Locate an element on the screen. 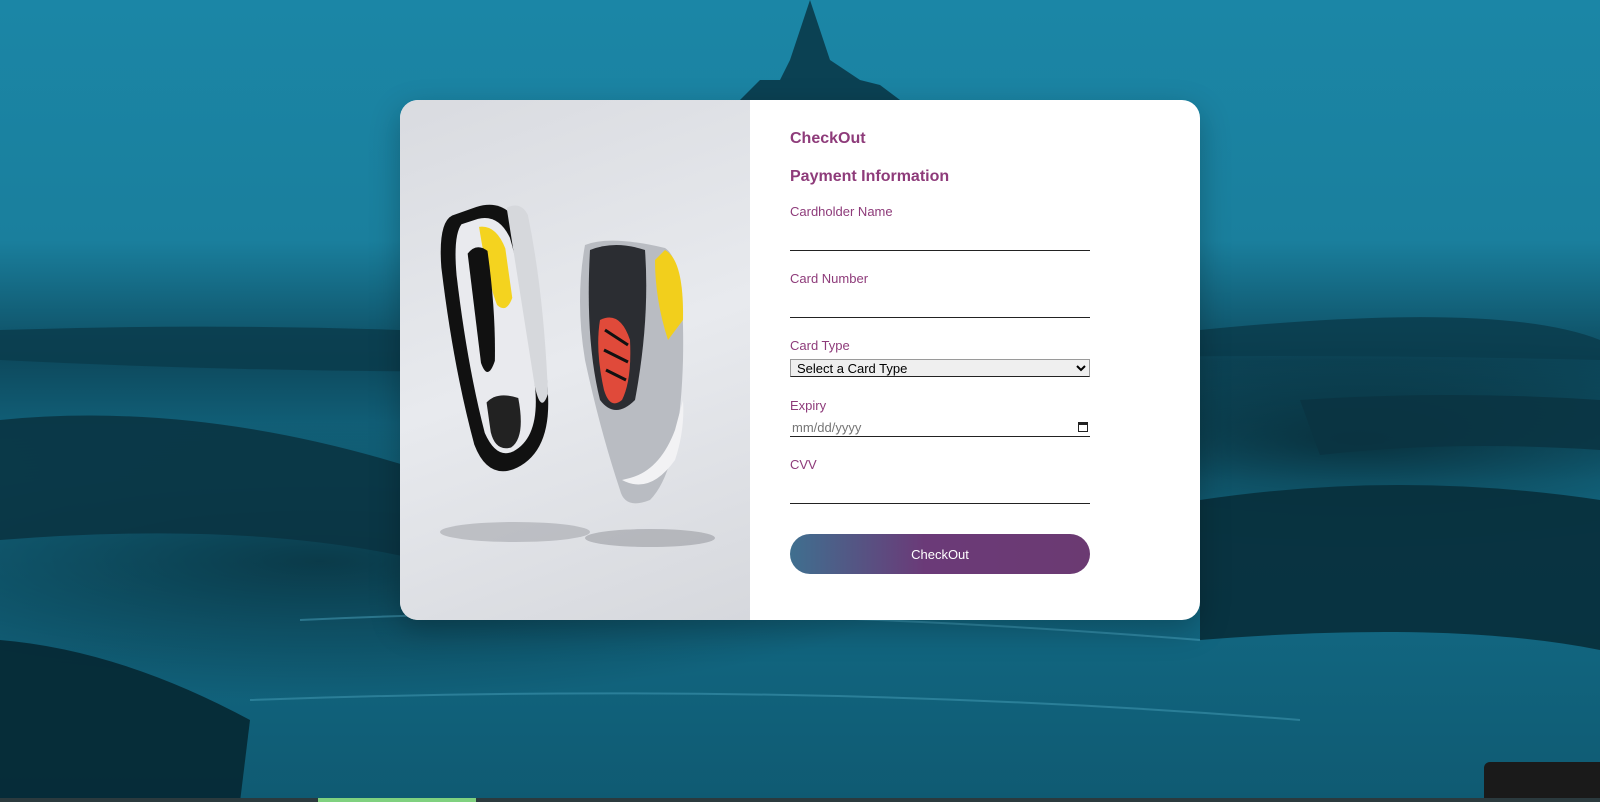  cardholder-field: Cardholder Name is located at coordinates (940, 227).